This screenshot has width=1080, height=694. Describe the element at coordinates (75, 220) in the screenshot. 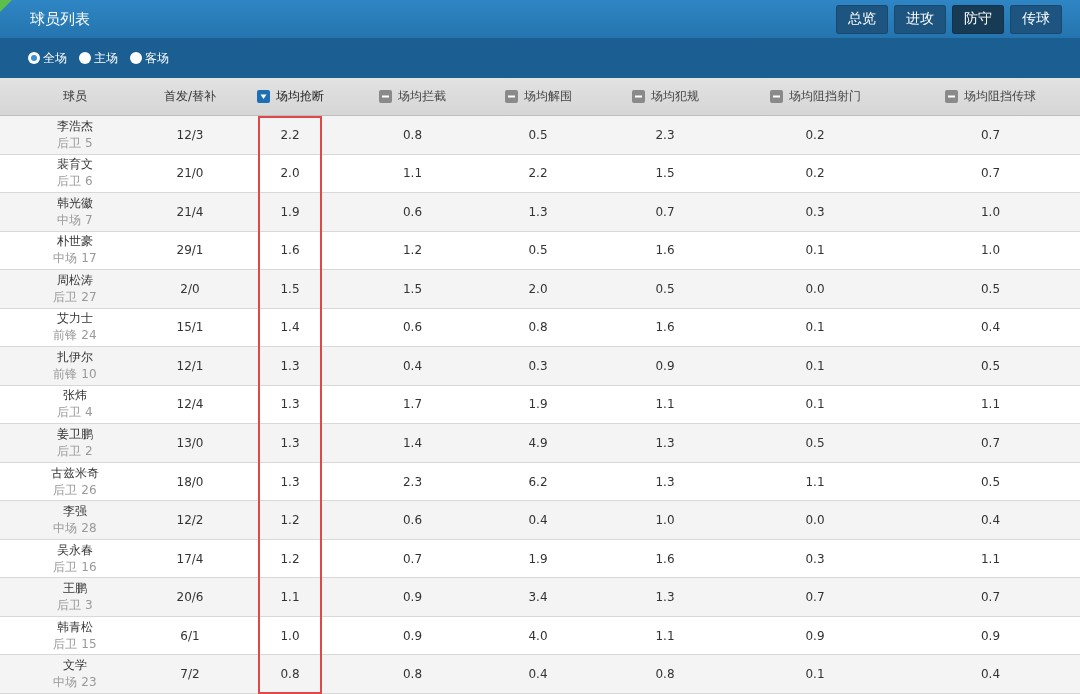

I see `player-position: 中场 7` at that location.